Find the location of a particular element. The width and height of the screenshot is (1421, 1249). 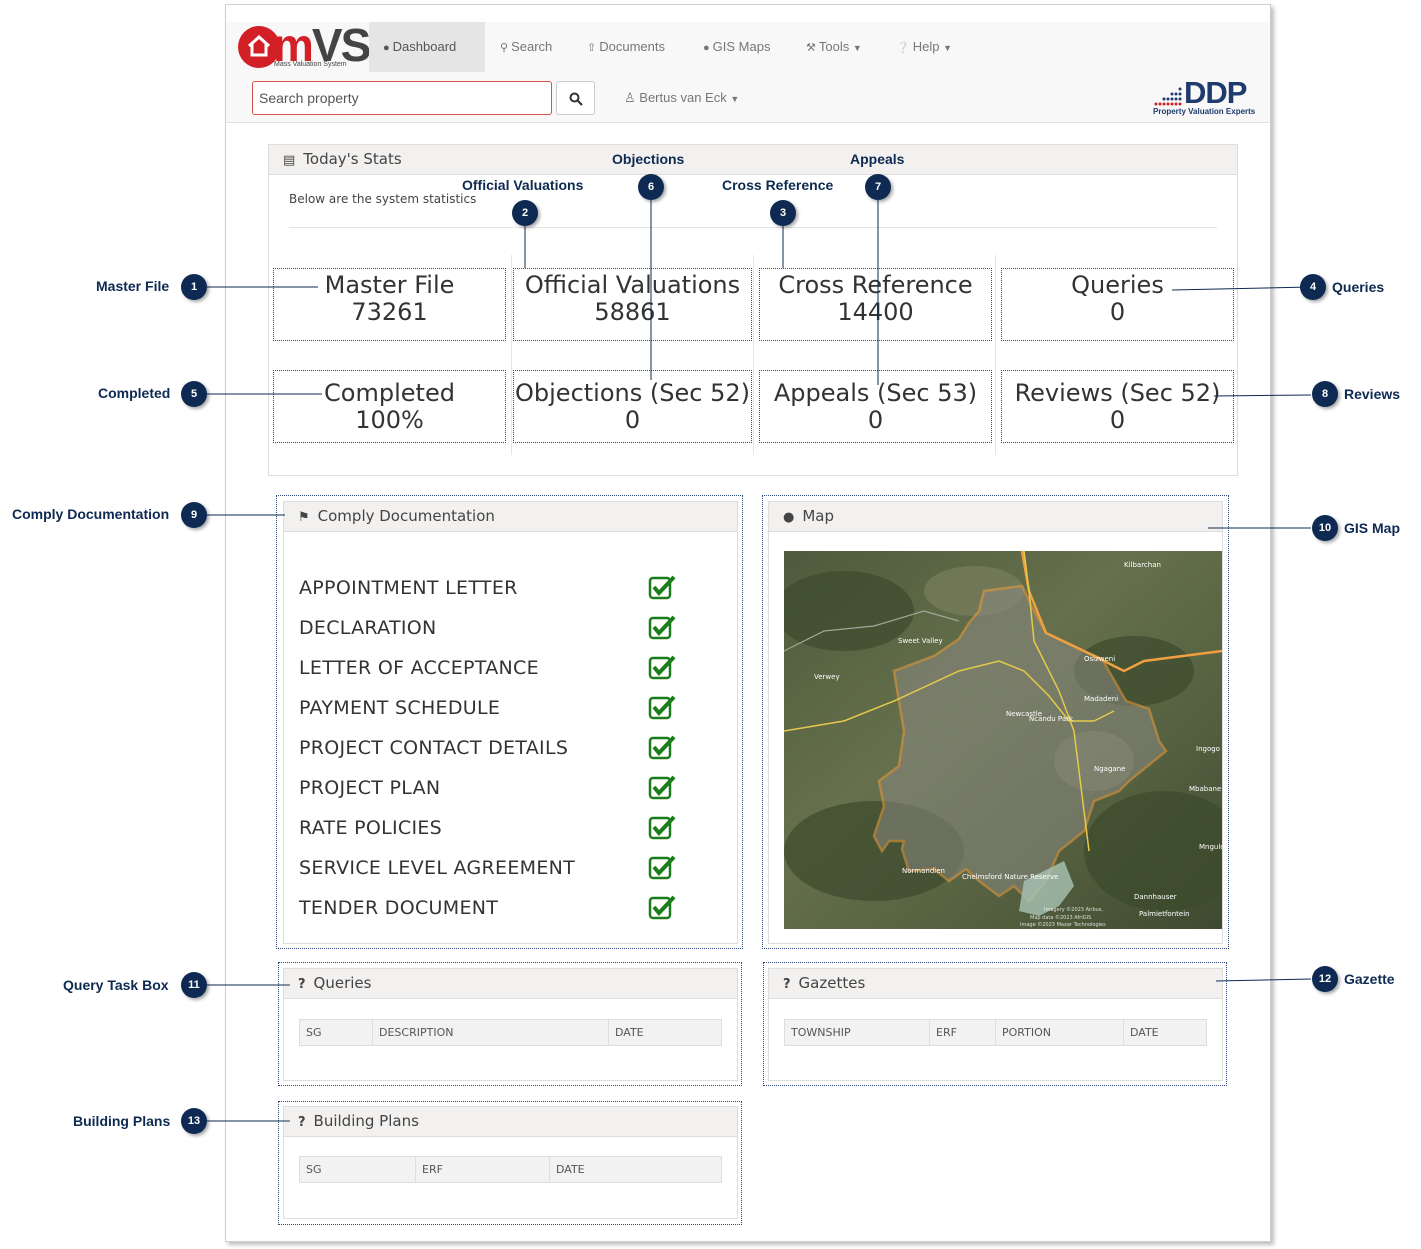

doc-project-contact-details: PROJECT CONTACT DETAILS is located at coordinates (433, 748).